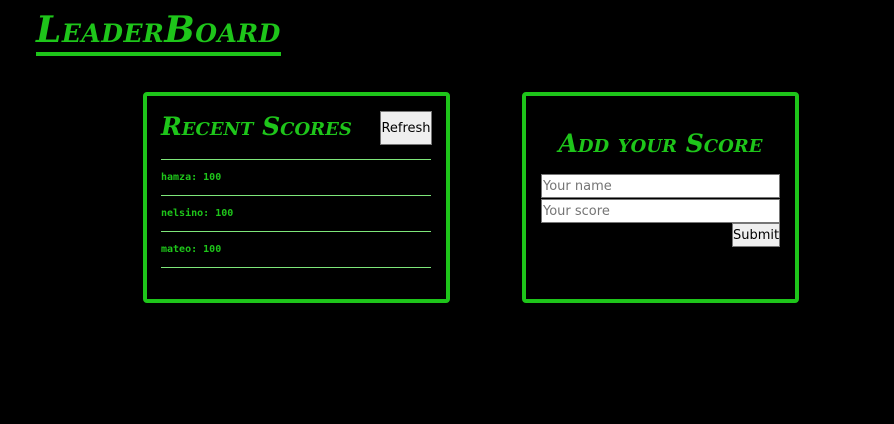  Describe the element at coordinates (176, 177) in the screenshot. I see `score-entry-name: hamza` at that location.